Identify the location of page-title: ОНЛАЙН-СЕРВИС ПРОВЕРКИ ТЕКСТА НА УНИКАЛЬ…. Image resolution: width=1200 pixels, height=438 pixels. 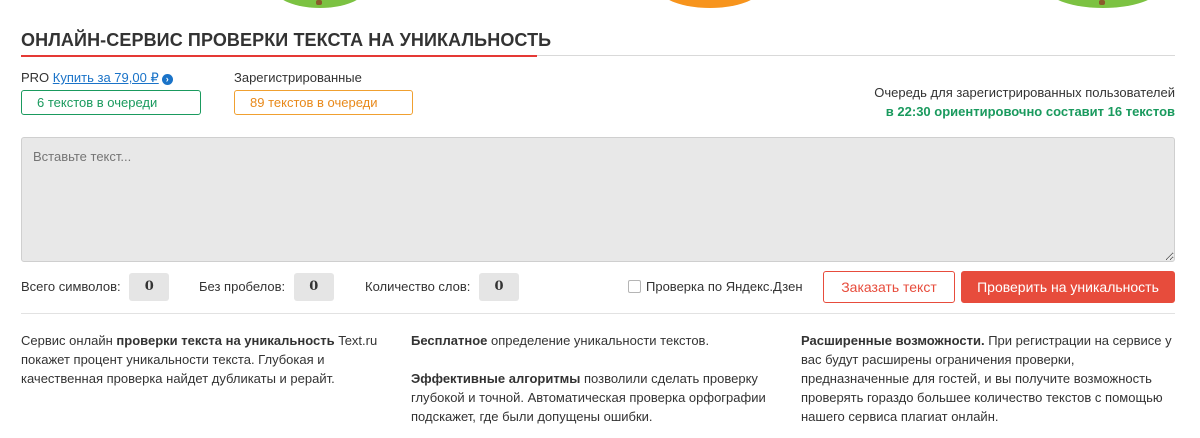
(286, 40).